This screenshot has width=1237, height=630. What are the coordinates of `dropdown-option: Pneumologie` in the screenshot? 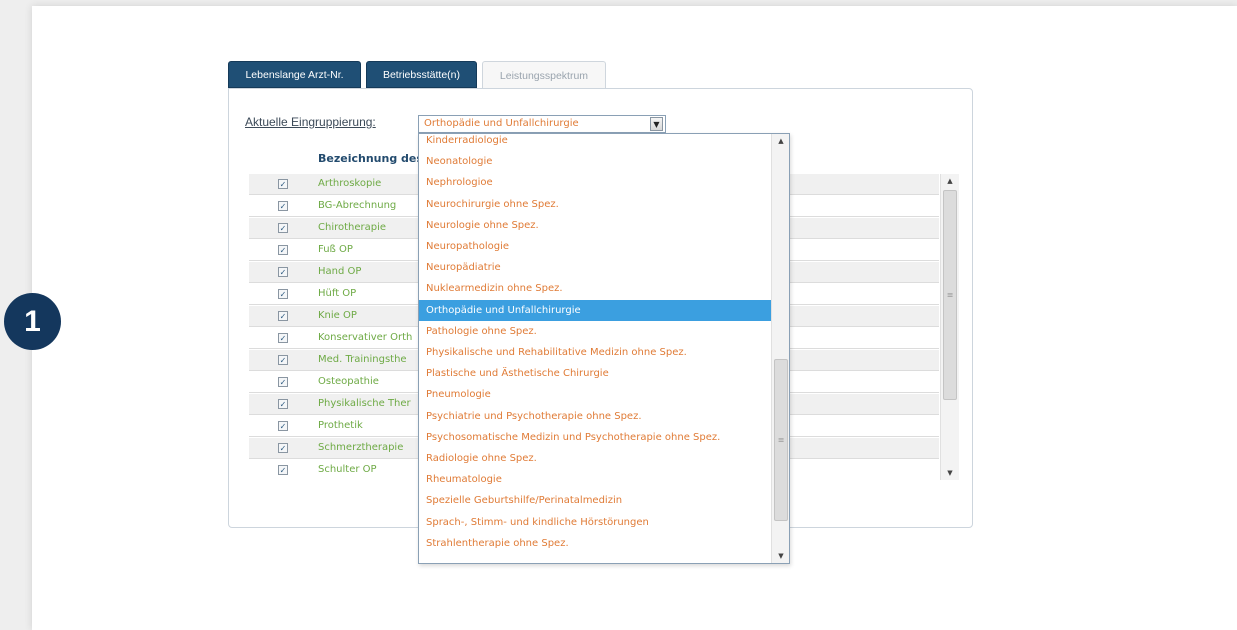 It's located at (595, 394).